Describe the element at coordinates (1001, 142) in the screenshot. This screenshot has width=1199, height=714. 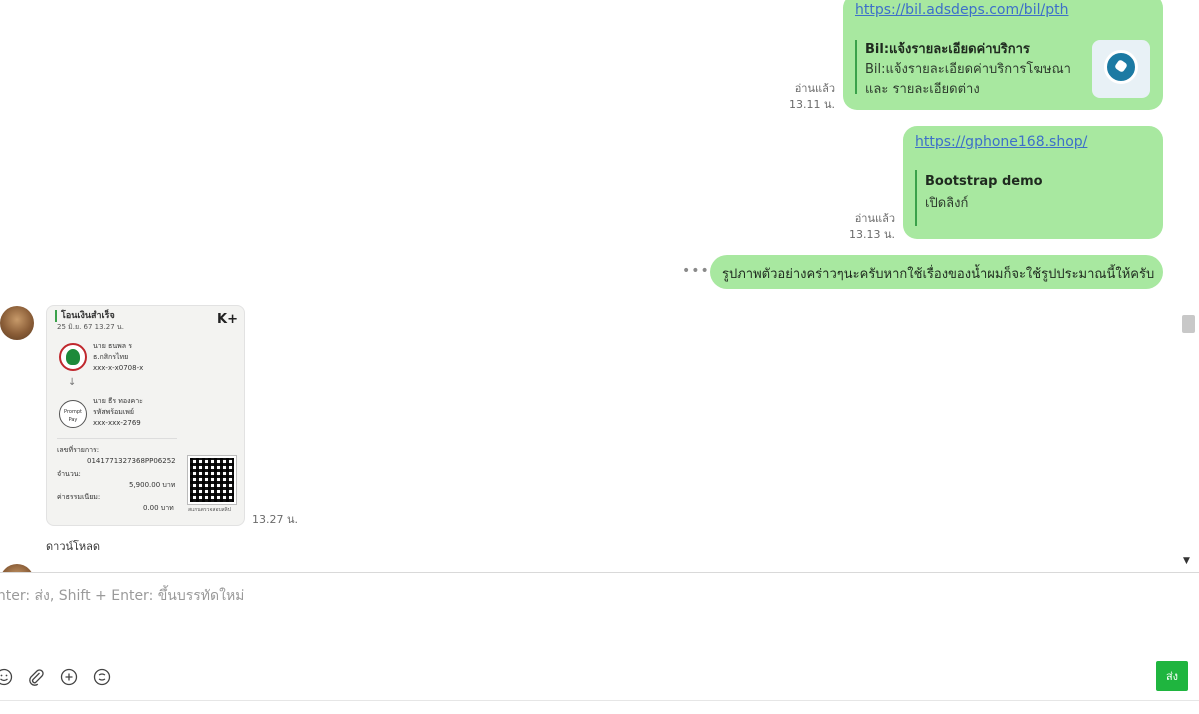
I see `message-link: https://gphone168.shop/` at that location.